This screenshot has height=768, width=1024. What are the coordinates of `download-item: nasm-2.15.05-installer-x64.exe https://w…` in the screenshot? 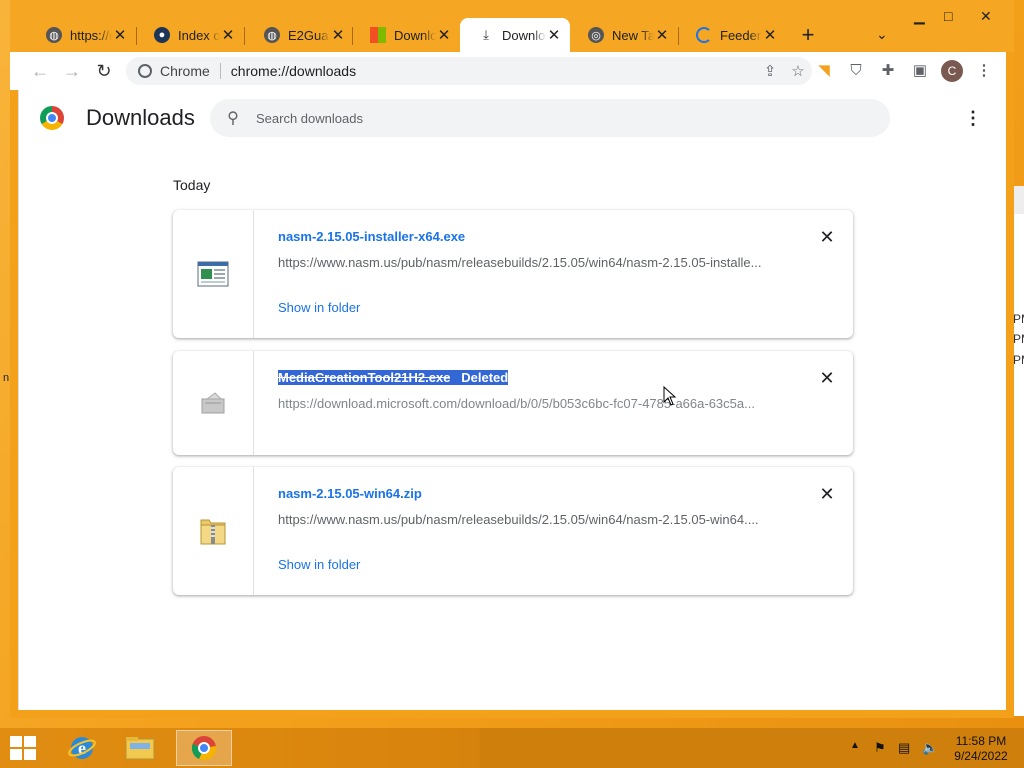 It's located at (513, 274).